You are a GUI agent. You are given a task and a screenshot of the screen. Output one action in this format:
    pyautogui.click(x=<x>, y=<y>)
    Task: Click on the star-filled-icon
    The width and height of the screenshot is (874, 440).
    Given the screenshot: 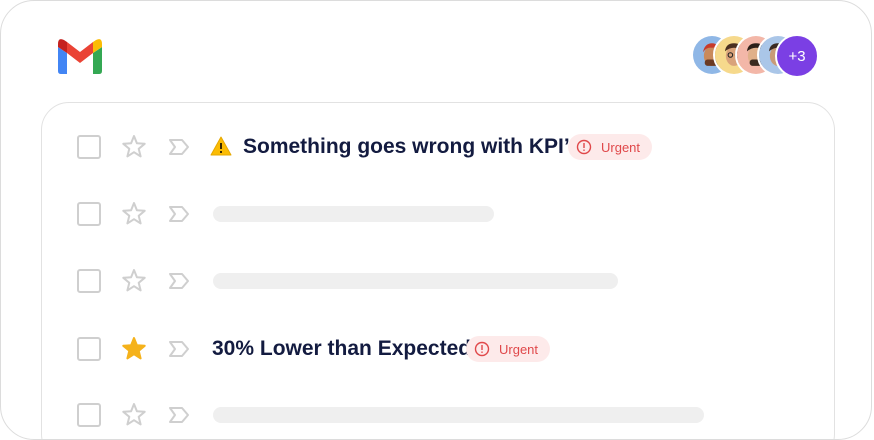 What is the action you would take?
    pyautogui.click(x=134, y=349)
    